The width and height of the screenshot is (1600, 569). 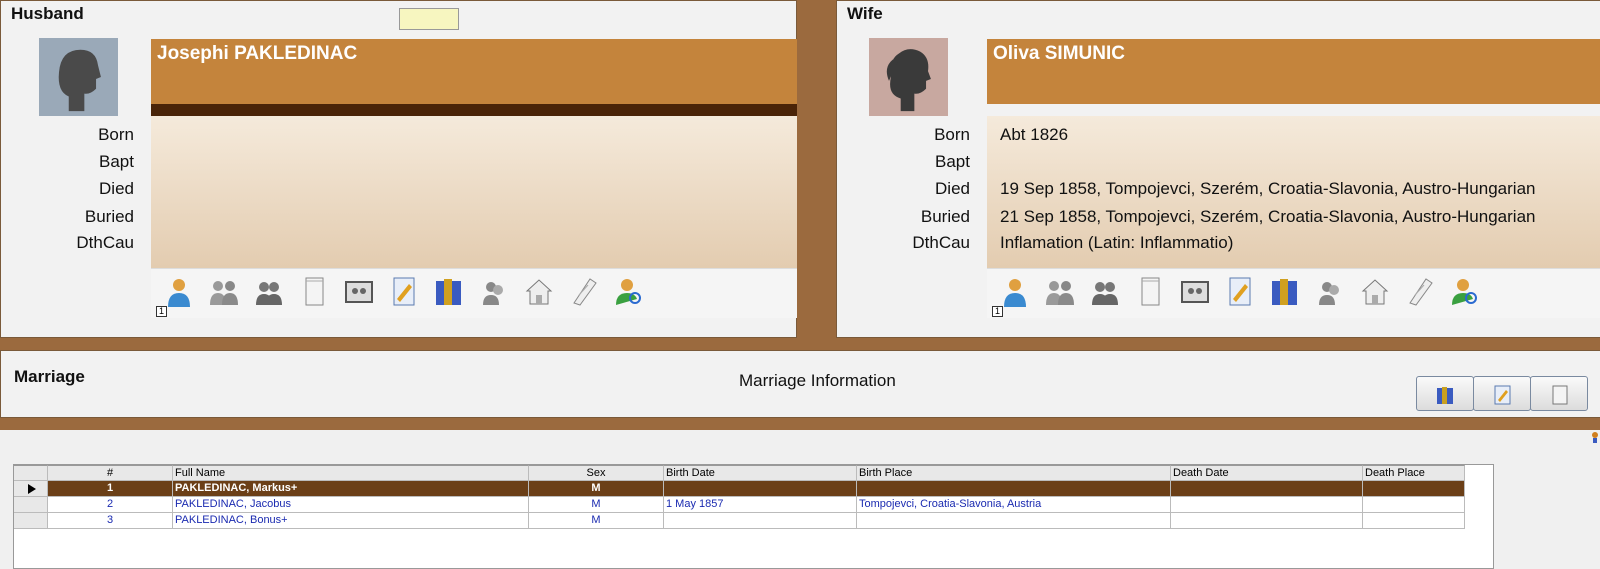 What do you see at coordinates (269, 292) in the screenshot?
I see `husband-toolbar-spouses-button` at bounding box center [269, 292].